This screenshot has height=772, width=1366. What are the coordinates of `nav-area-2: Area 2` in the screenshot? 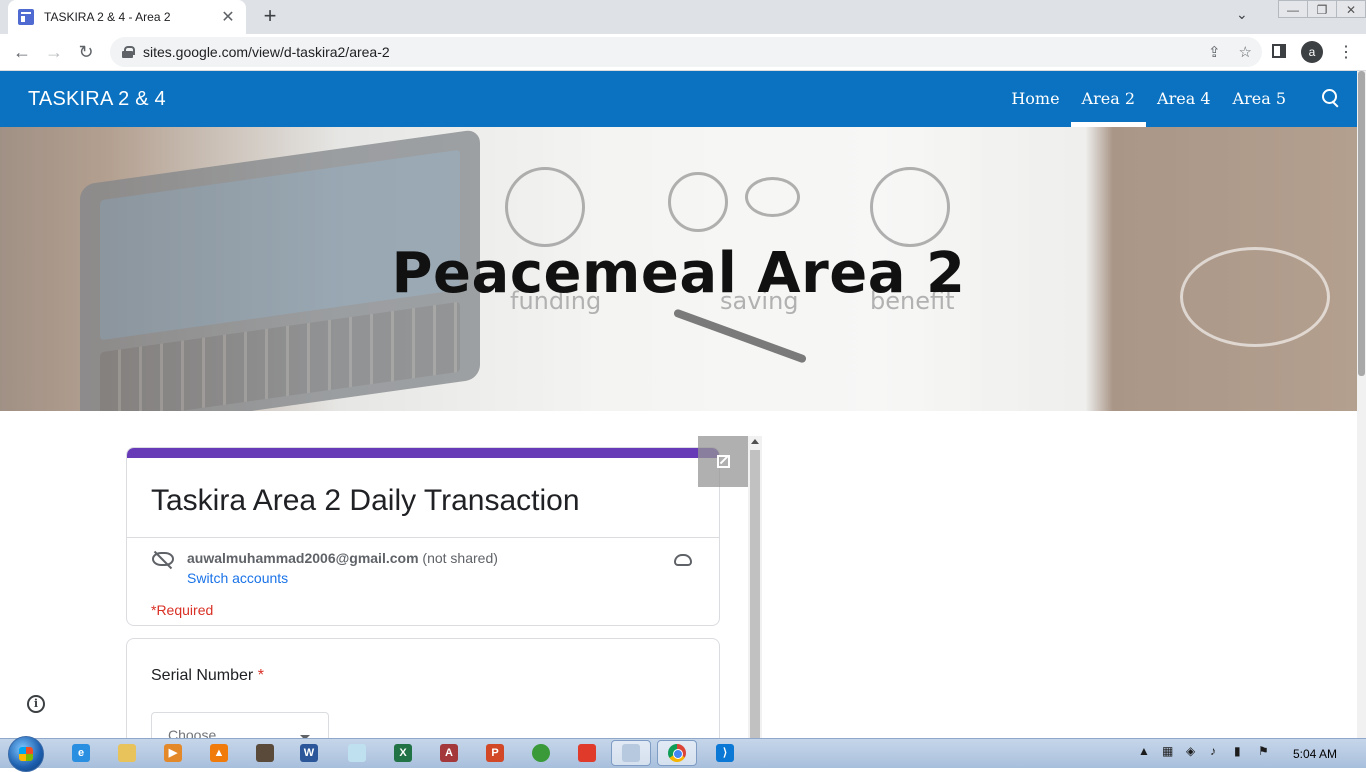 It's located at (1108, 99).